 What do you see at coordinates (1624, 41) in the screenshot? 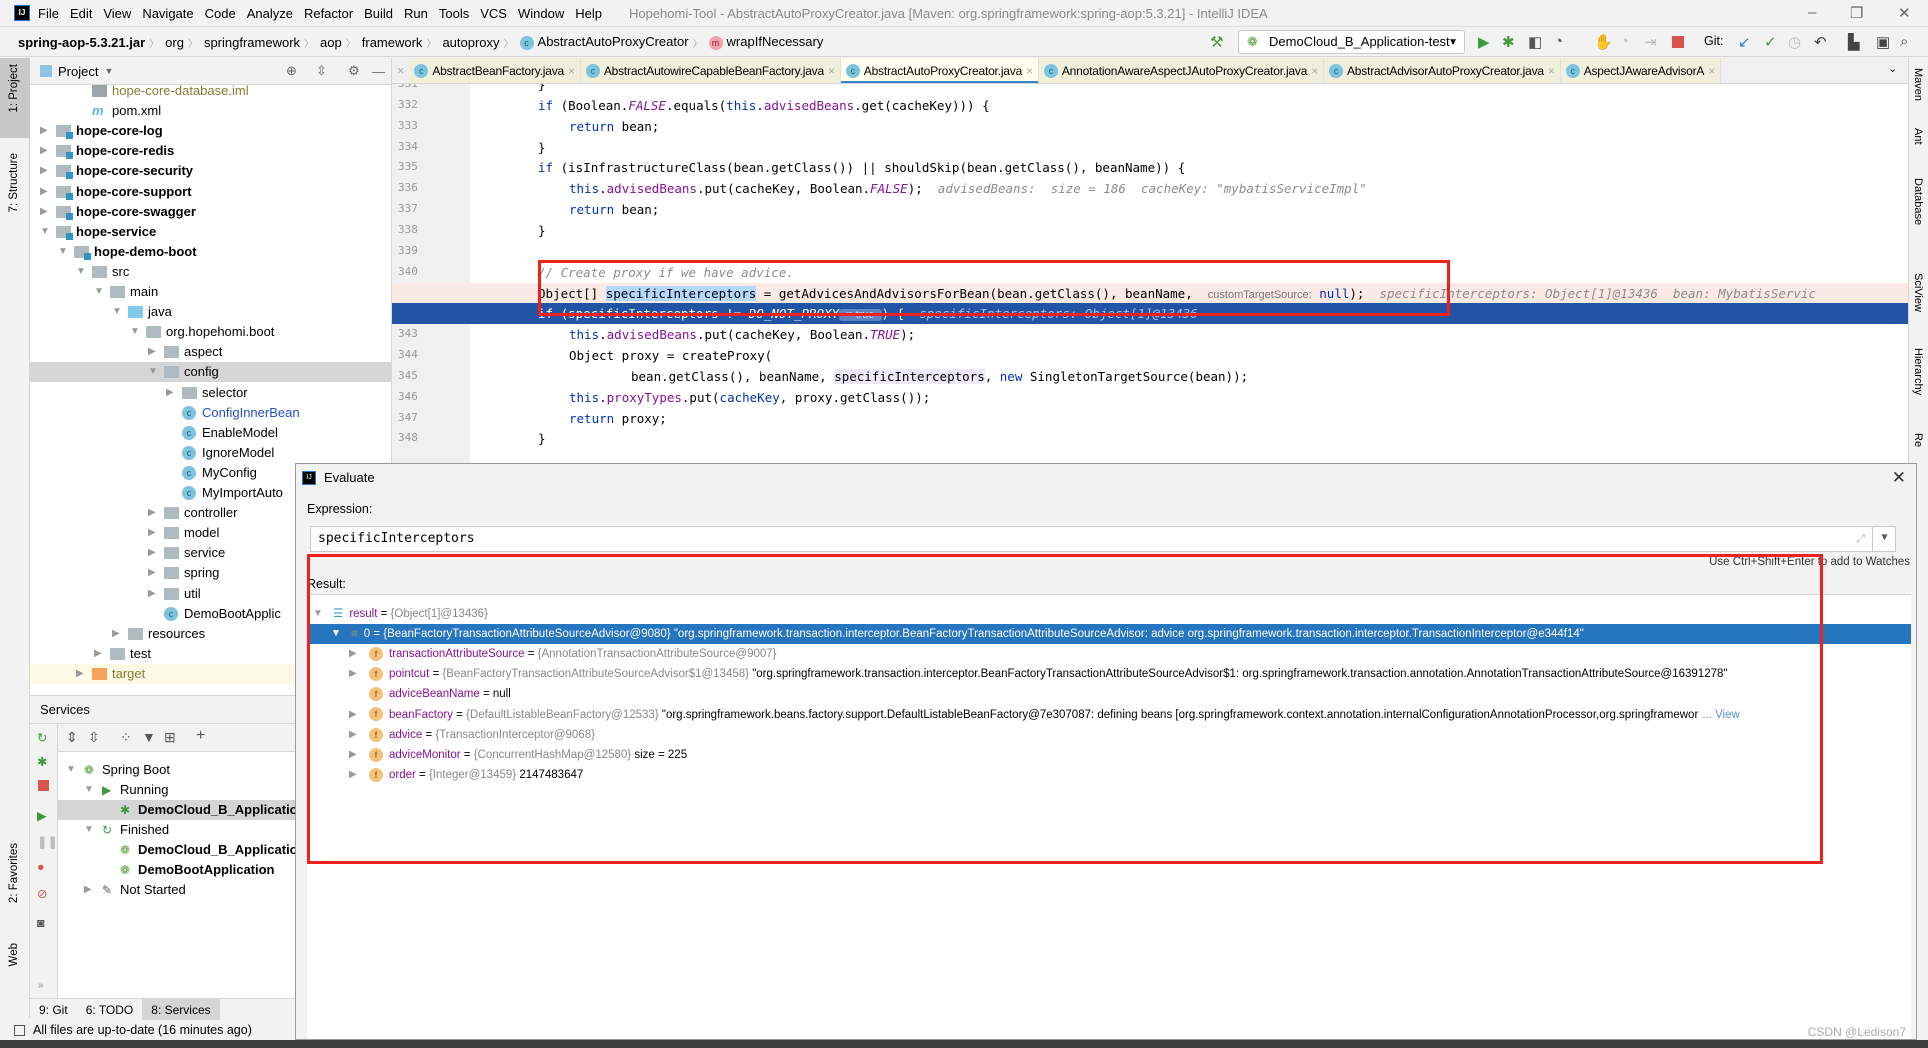
I see `update-icon: ◔` at bounding box center [1624, 41].